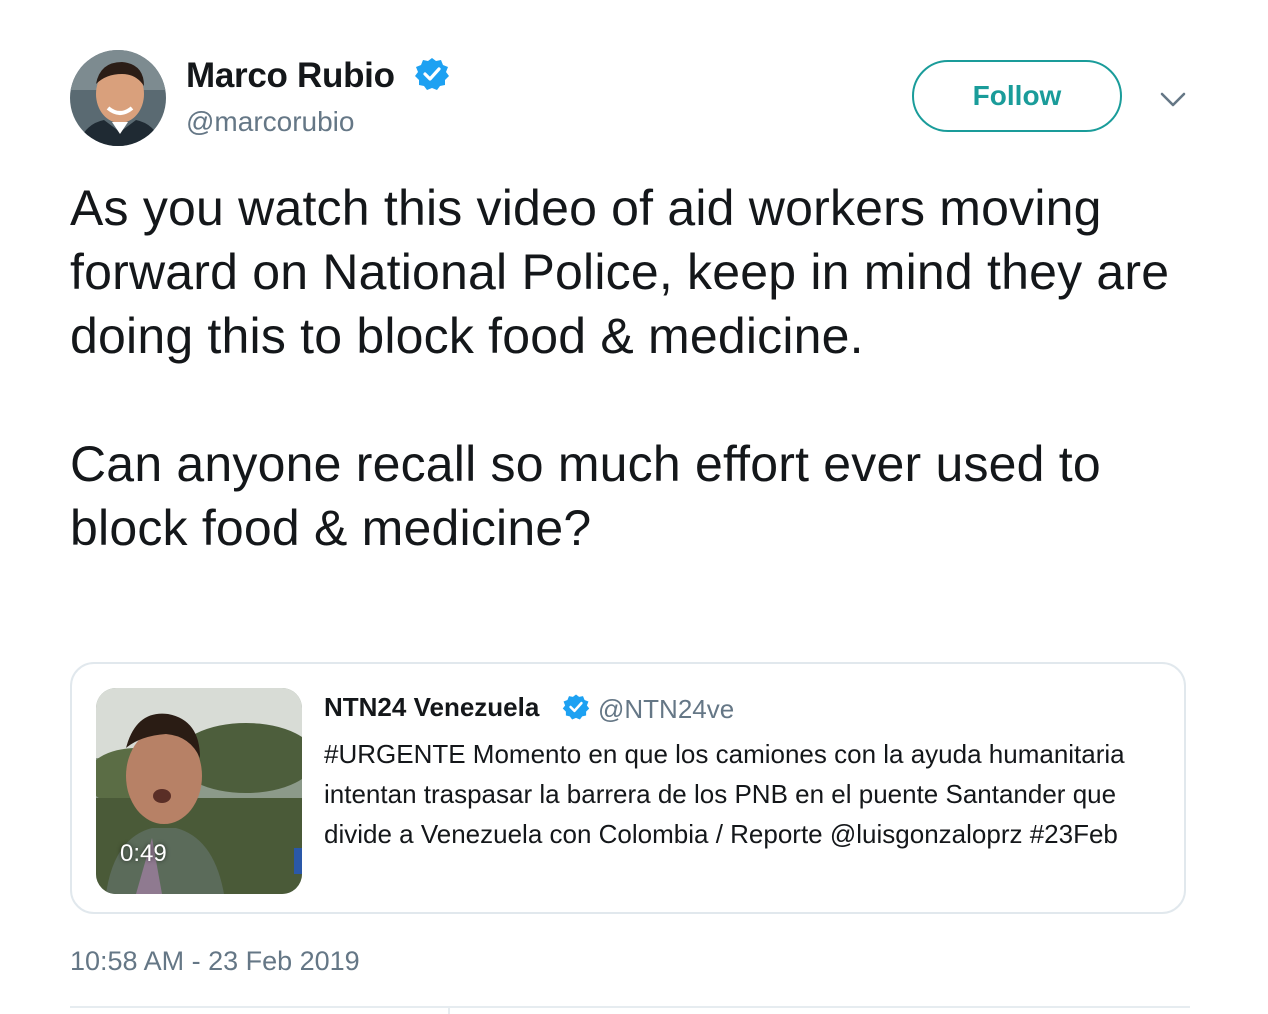  What do you see at coordinates (118, 98) in the screenshot?
I see `author-avatar` at bounding box center [118, 98].